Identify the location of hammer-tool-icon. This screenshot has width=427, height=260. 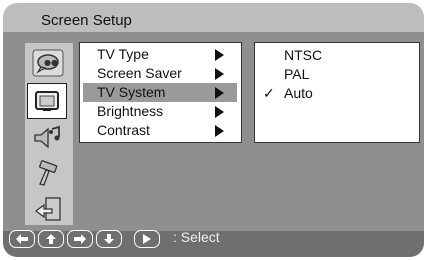
(48, 173).